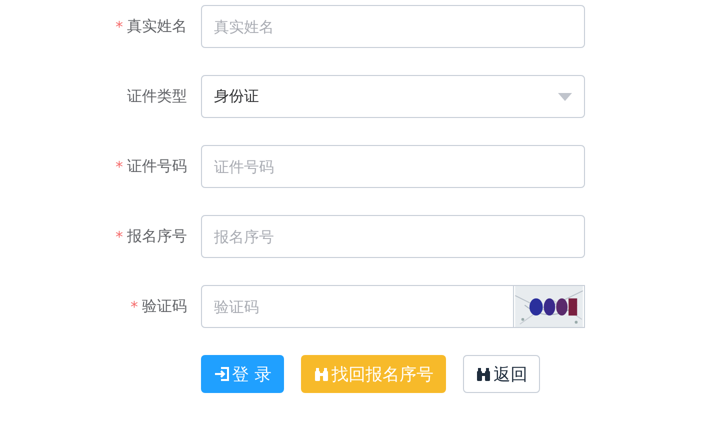 This screenshot has height=422, width=702. I want to click on caret-icon, so click(565, 96).